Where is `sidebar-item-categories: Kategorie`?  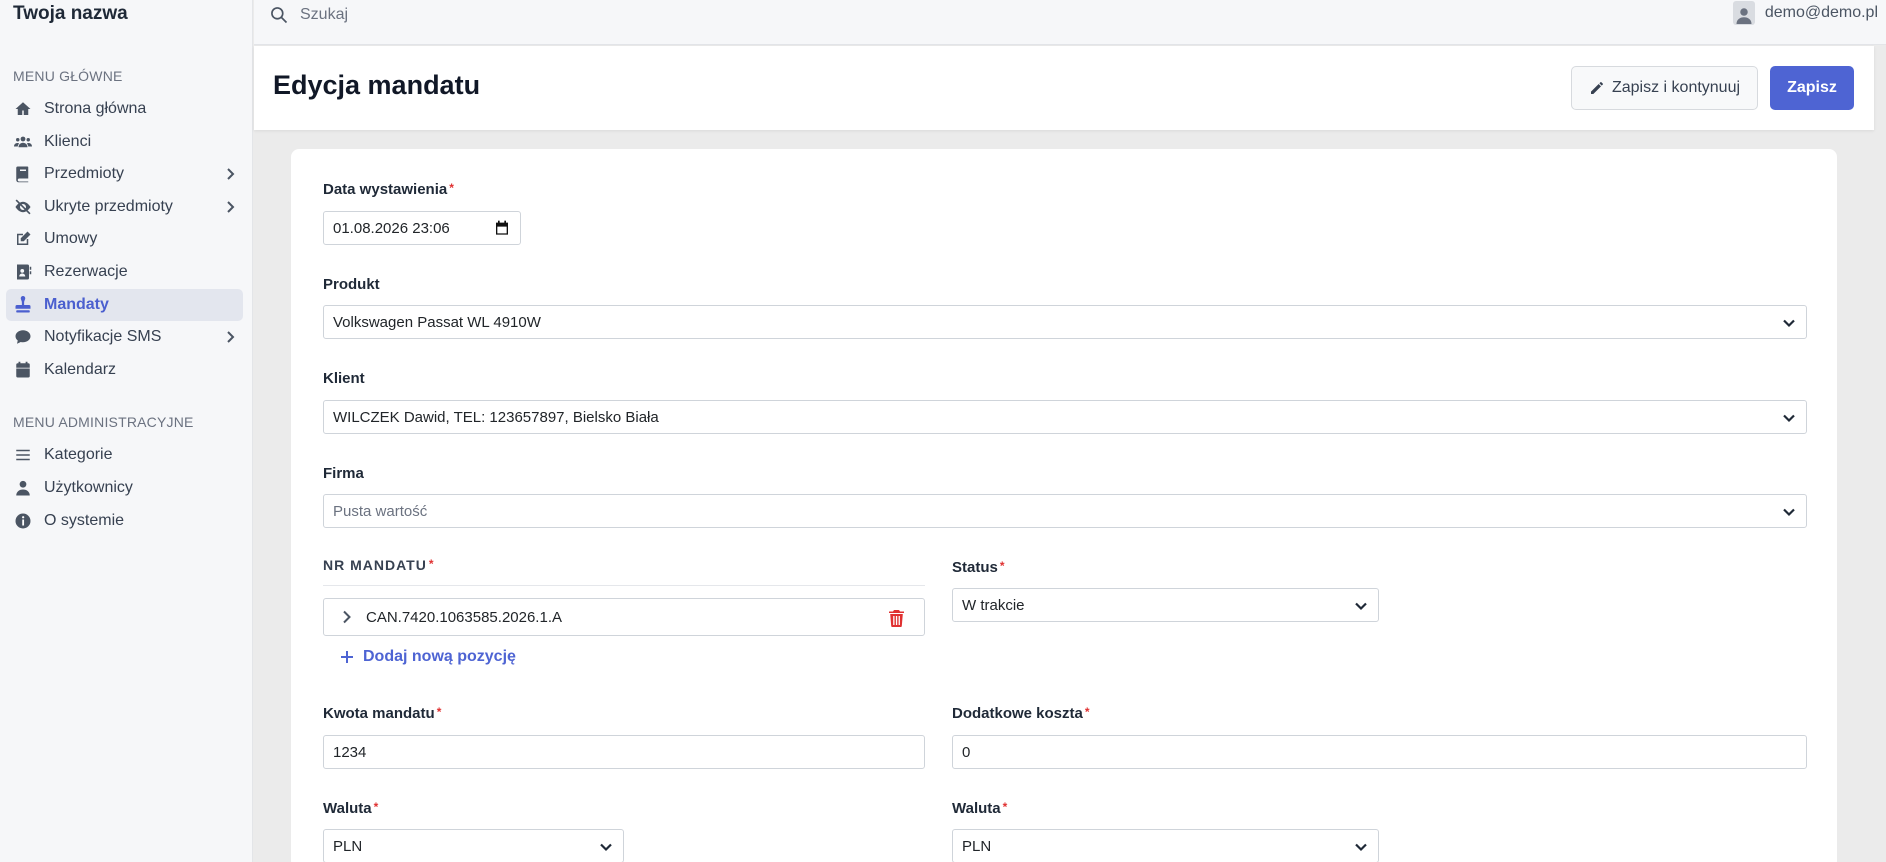
sidebar-item-categories: Kategorie is located at coordinates (124, 455).